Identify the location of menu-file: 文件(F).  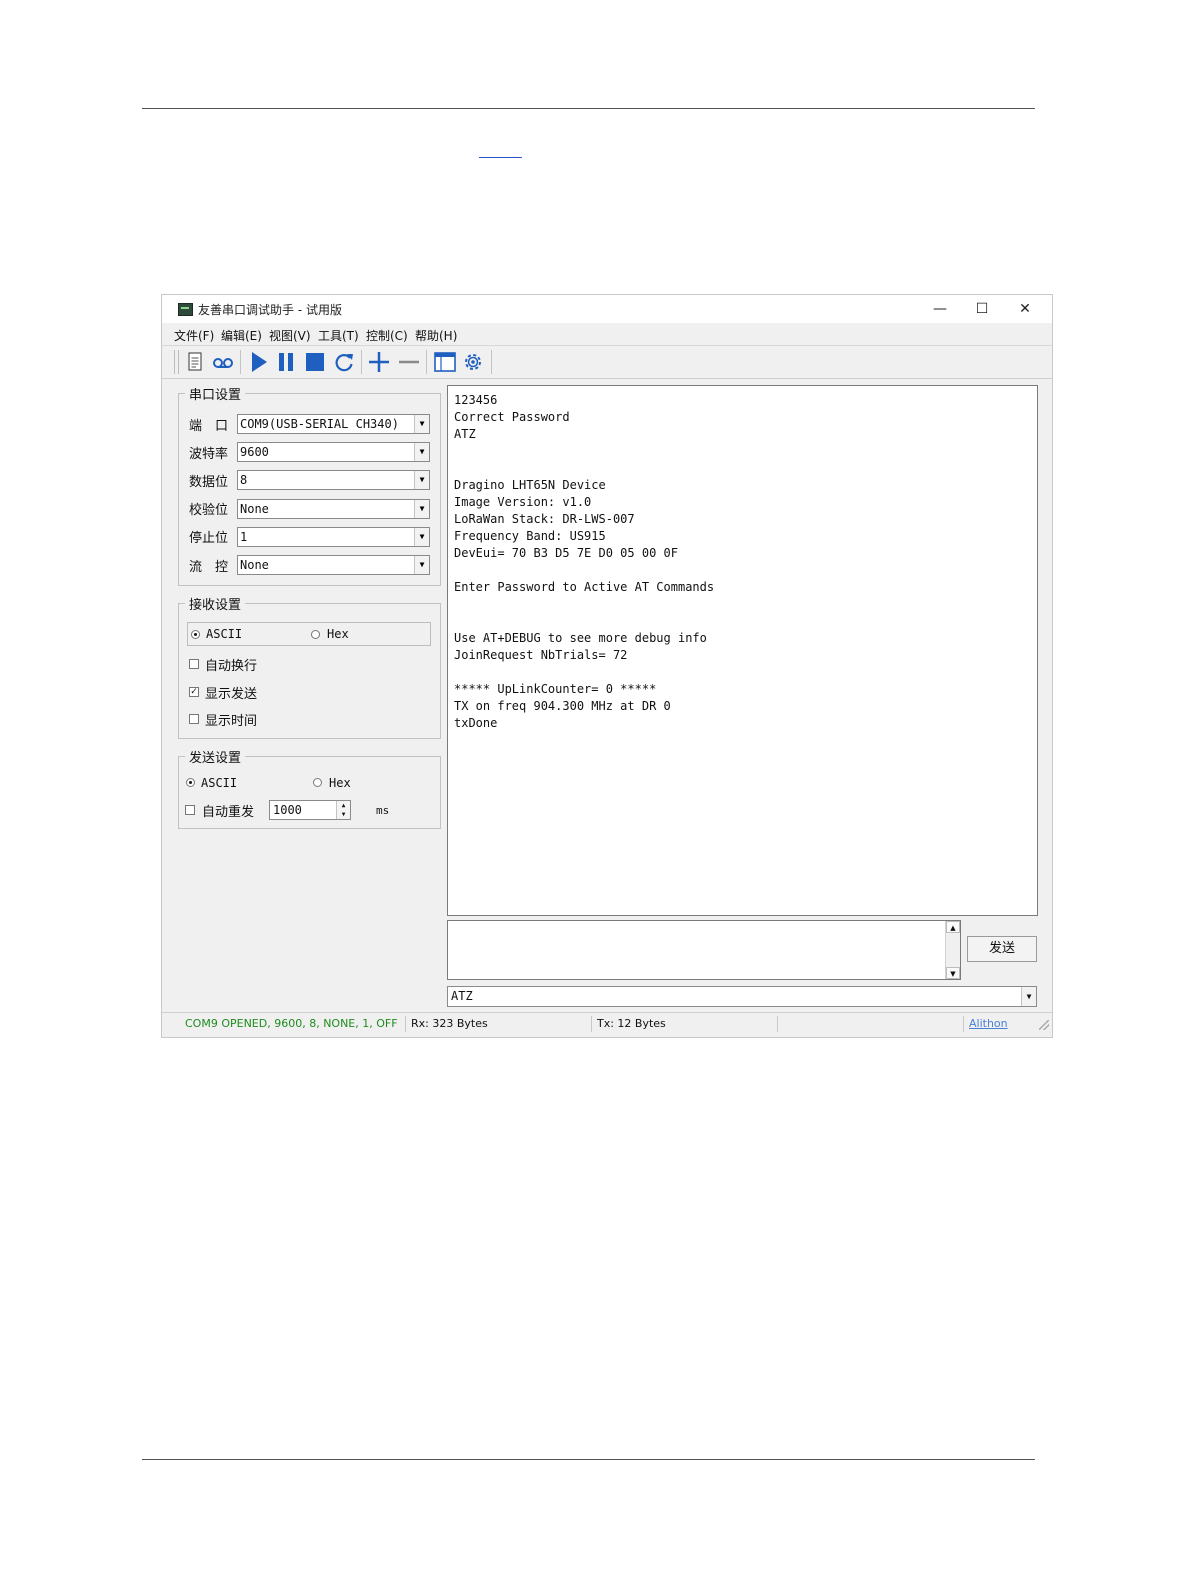
(194, 335).